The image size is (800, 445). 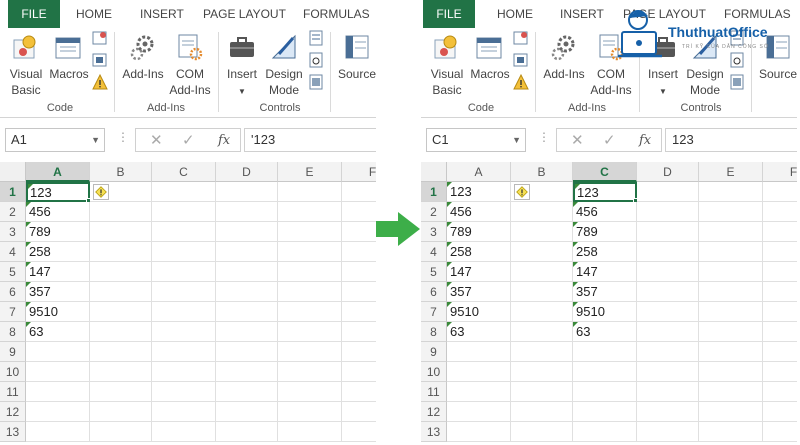 What do you see at coordinates (544, 137) in the screenshot?
I see `formula-bar-grip: ⋮` at bounding box center [544, 137].